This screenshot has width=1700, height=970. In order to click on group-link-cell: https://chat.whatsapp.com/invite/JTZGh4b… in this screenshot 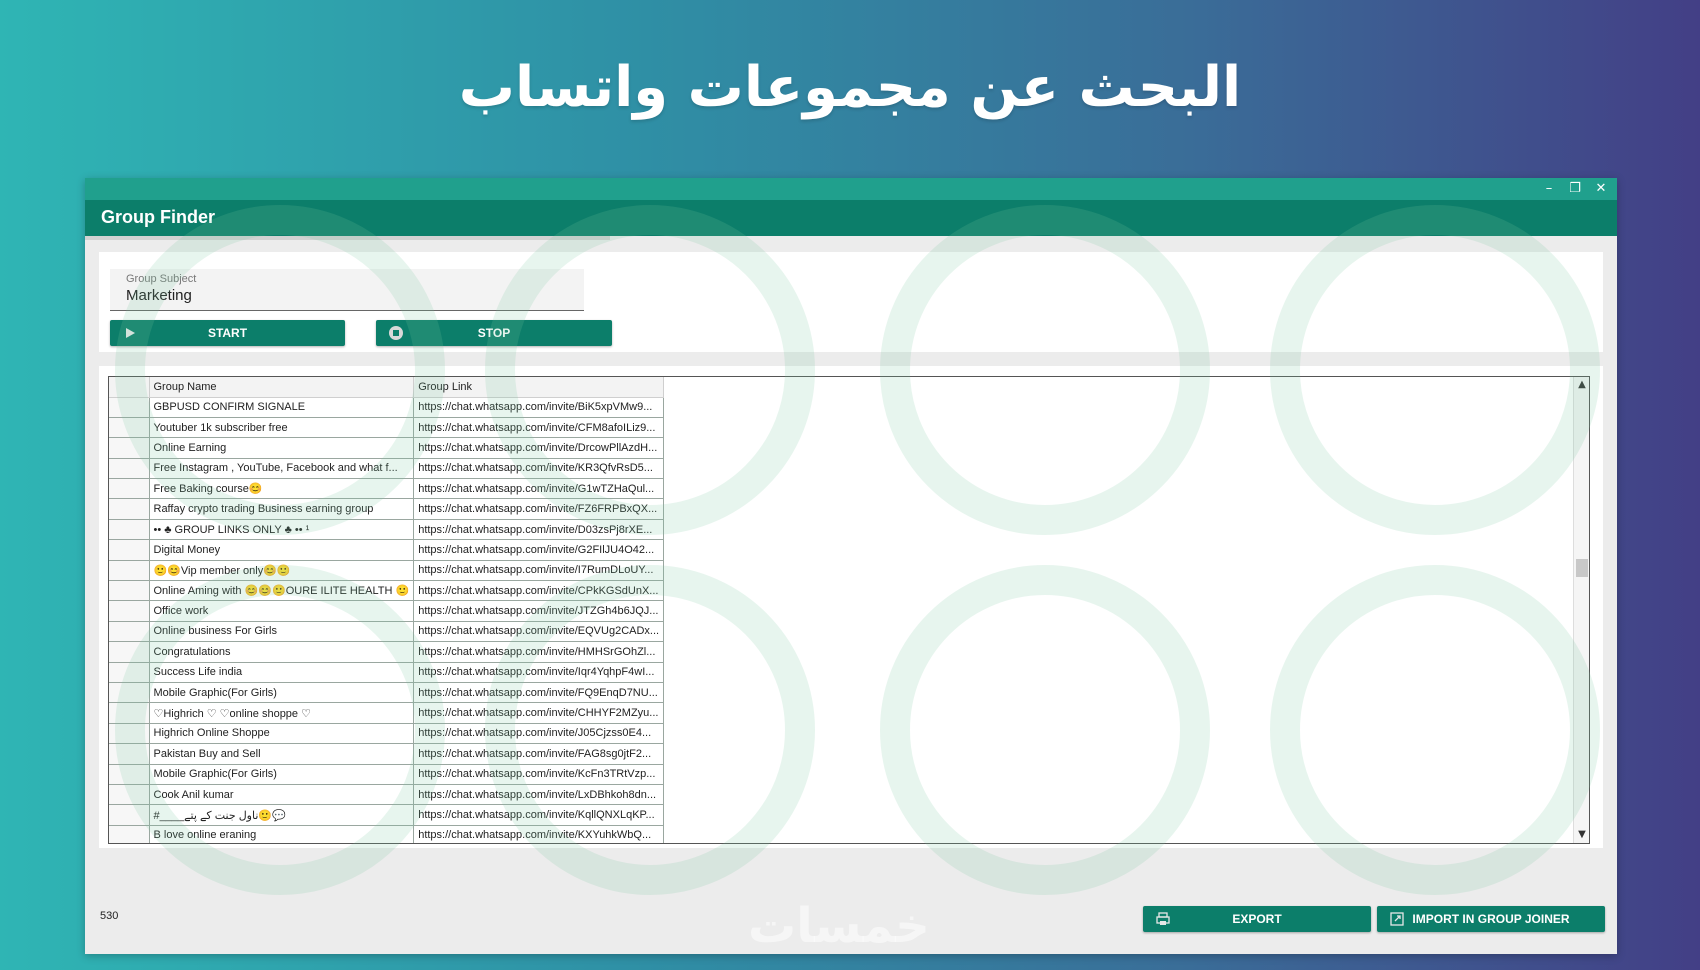, I will do `click(539, 611)`.